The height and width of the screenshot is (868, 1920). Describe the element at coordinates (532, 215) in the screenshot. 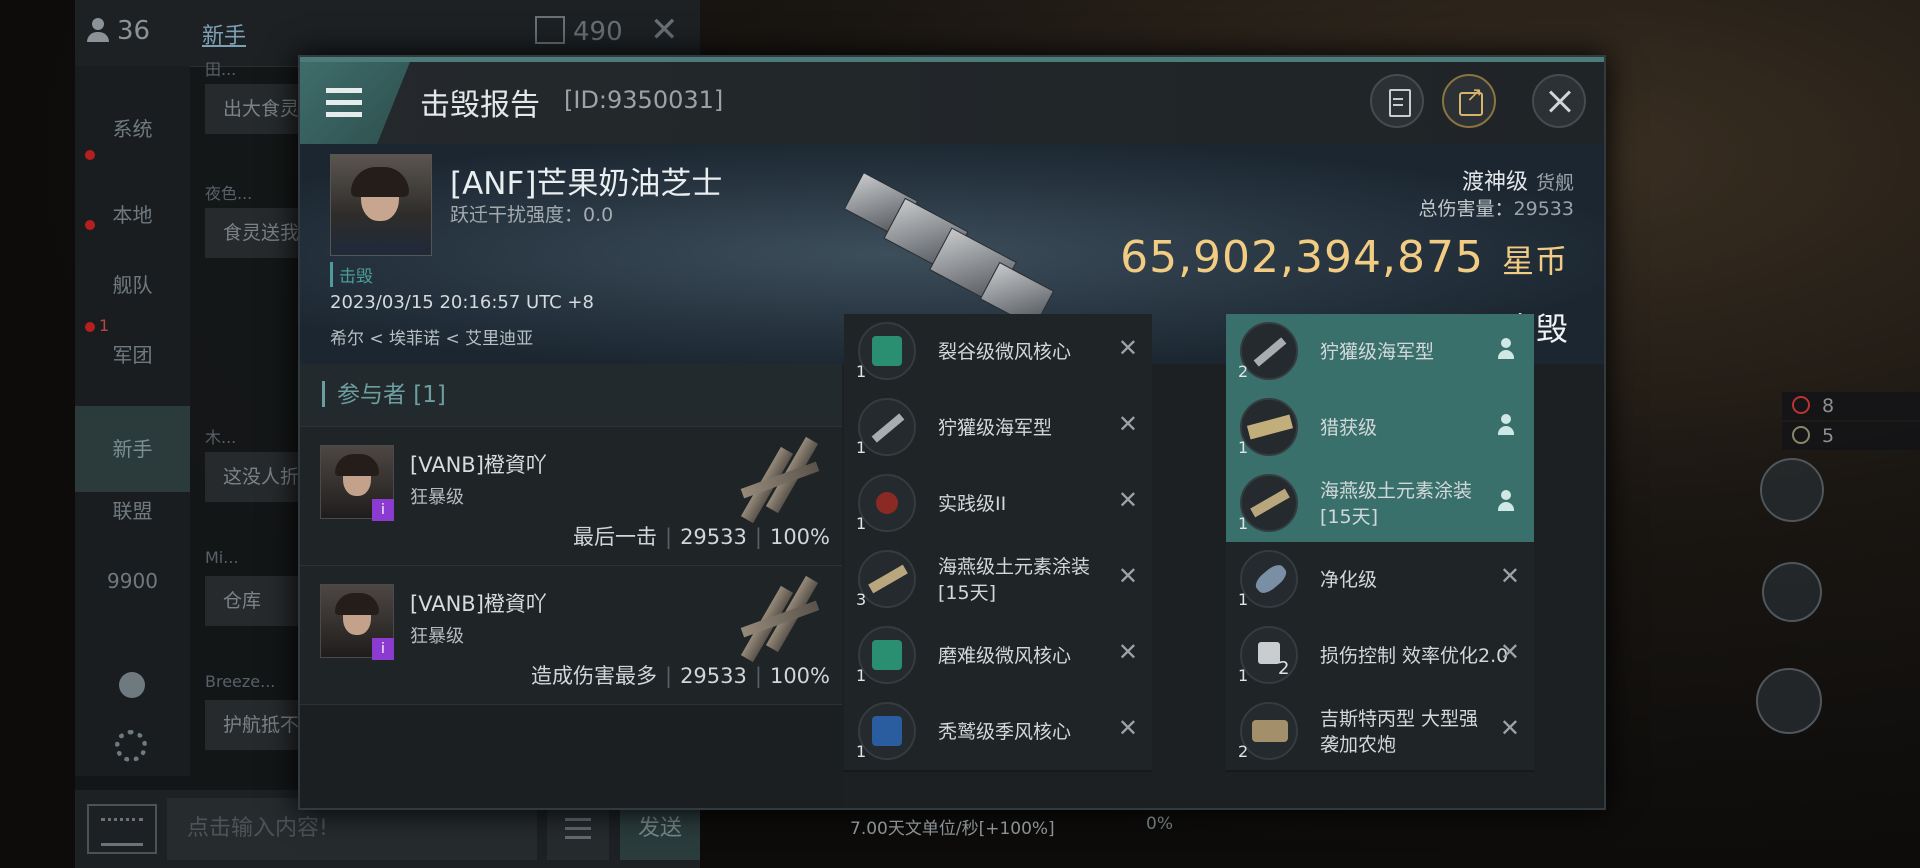

I see `warp-scramble: 跃迁干扰强度：0.0` at that location.